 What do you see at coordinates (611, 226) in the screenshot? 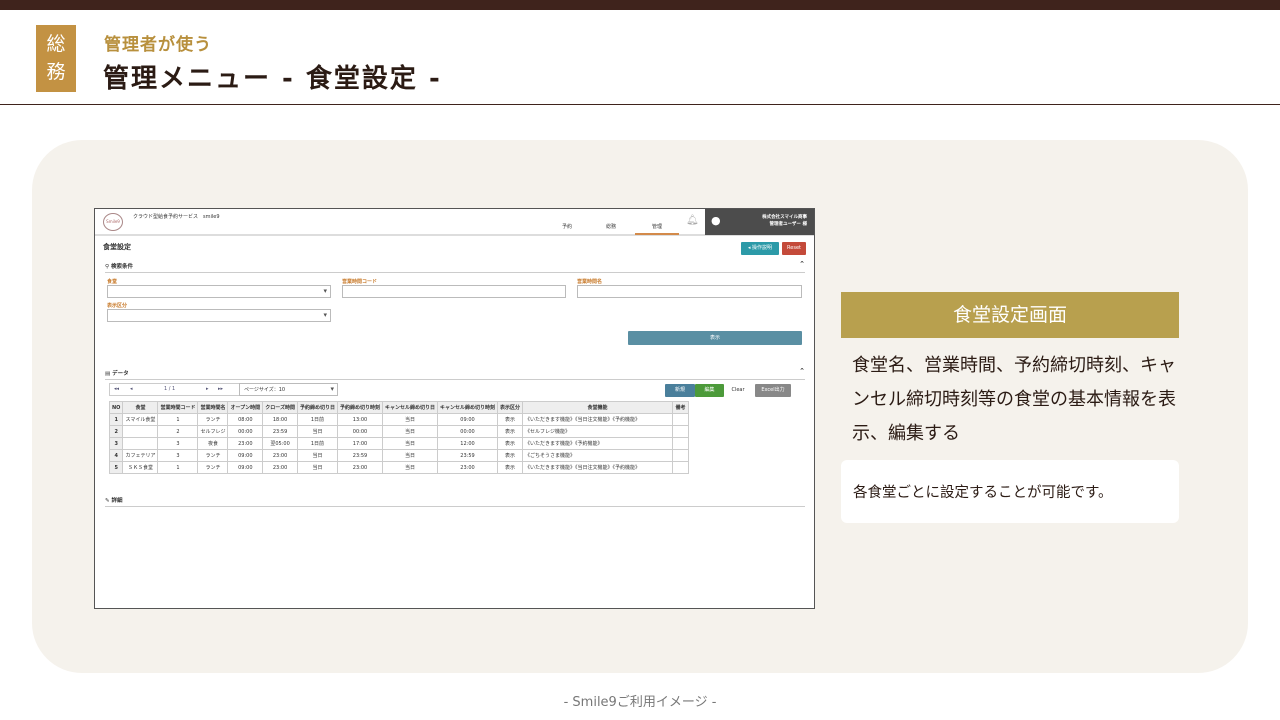
I see `nav-item-general: 総務` at bounding box center [611, 226].